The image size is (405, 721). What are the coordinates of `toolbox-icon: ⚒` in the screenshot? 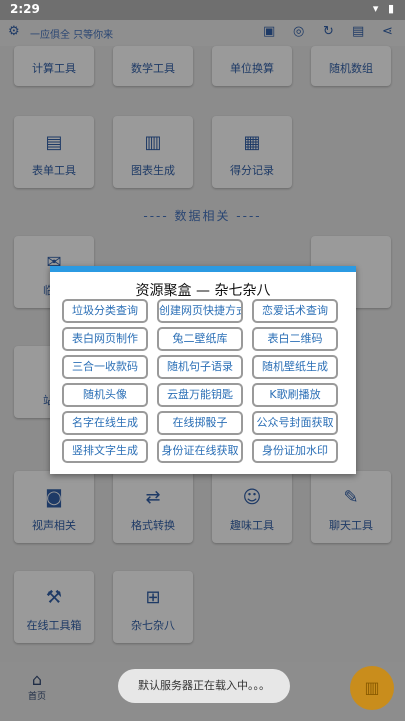 It's located at (54, 597).